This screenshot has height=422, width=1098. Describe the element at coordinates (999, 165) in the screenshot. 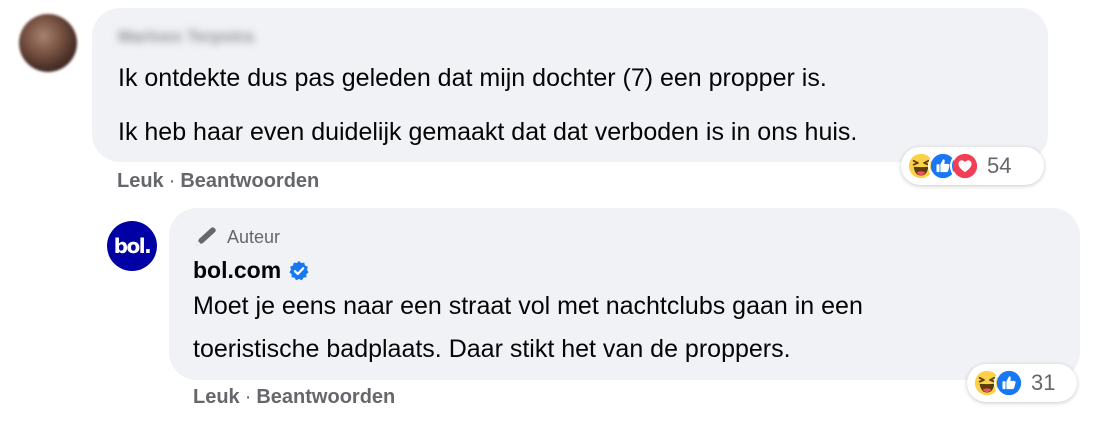

I see `reaction-count: 54` at that location.